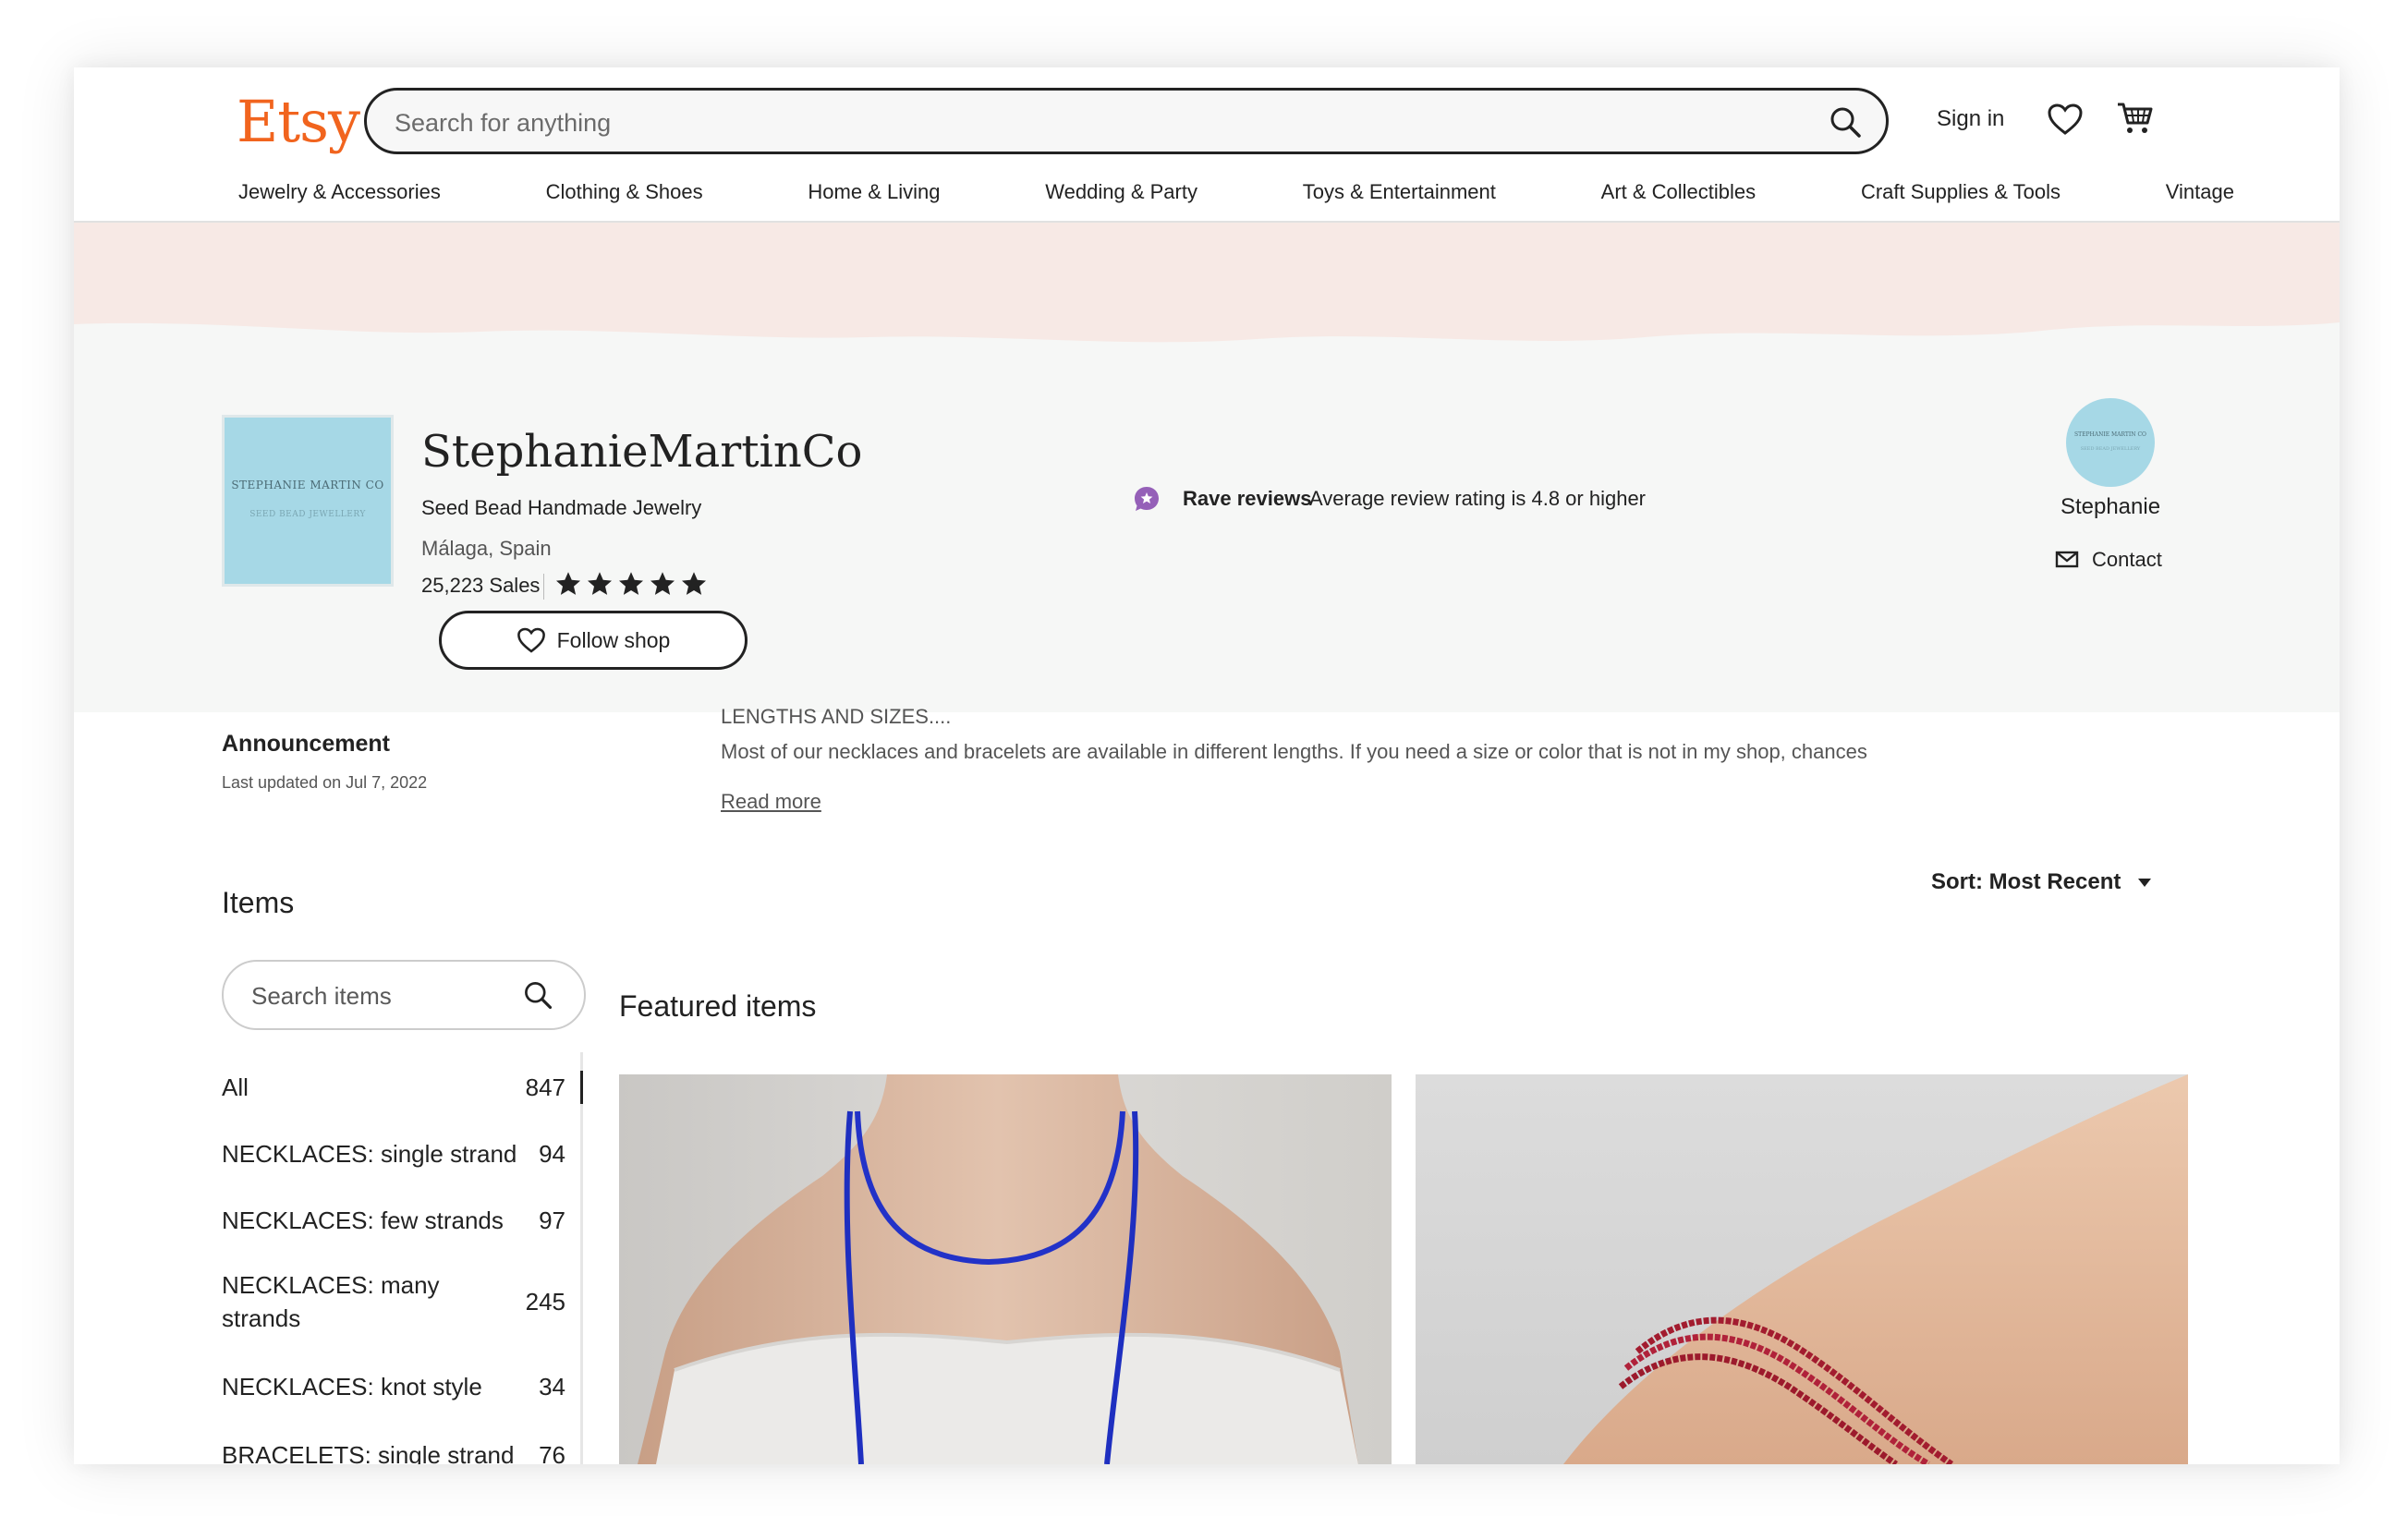  Describe the element at coordinates (874, 192) in the screenshot. I see `category-link: Home & Living` at that location.